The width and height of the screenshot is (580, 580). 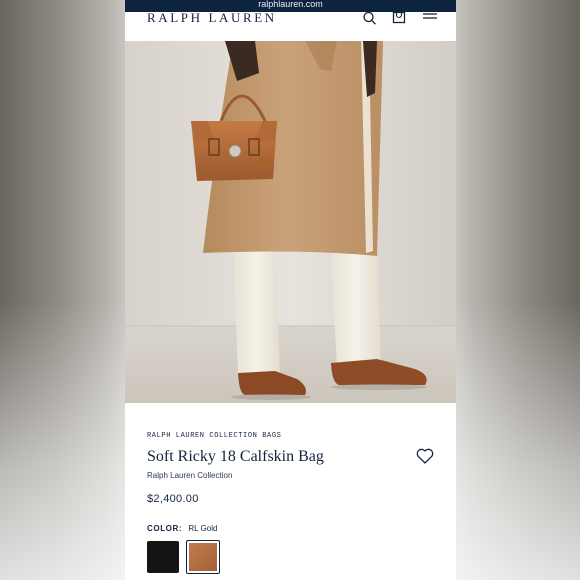 I want to click on product-price: $2,400.00, so click(x=173, y=499).